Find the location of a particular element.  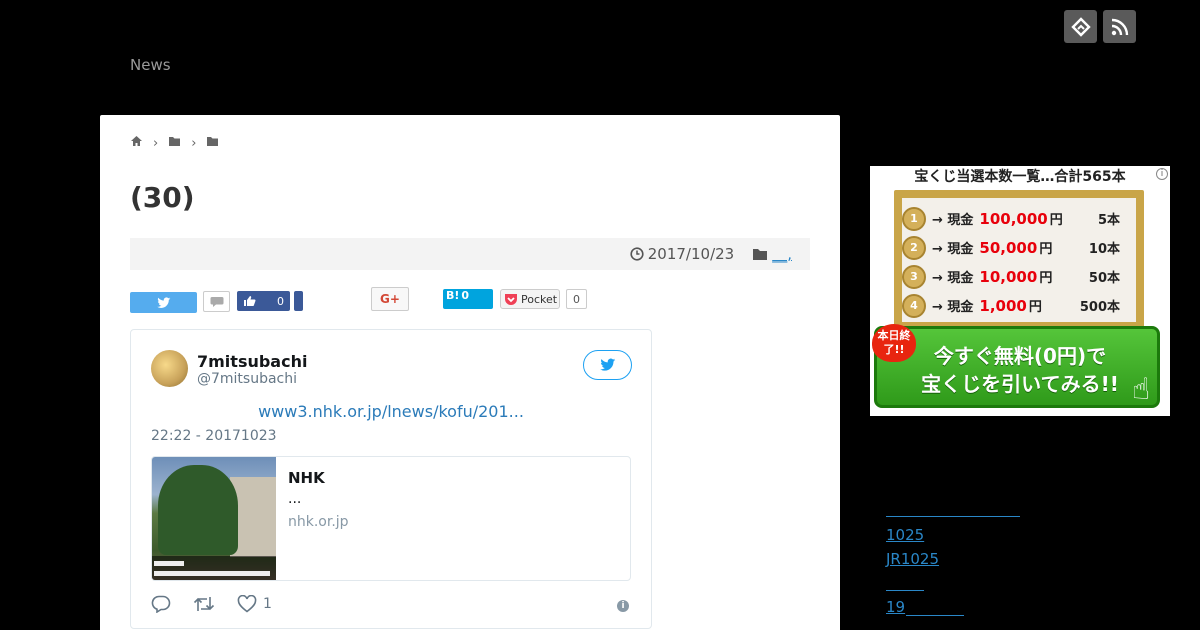

ad-prize-count: 10本 is located at coordinates (1104, 249).